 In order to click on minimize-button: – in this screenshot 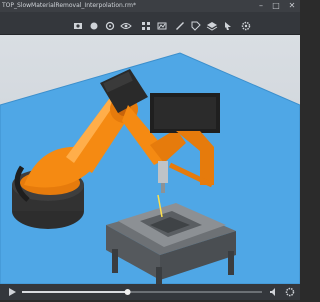, I will do `click(261, 6)`.